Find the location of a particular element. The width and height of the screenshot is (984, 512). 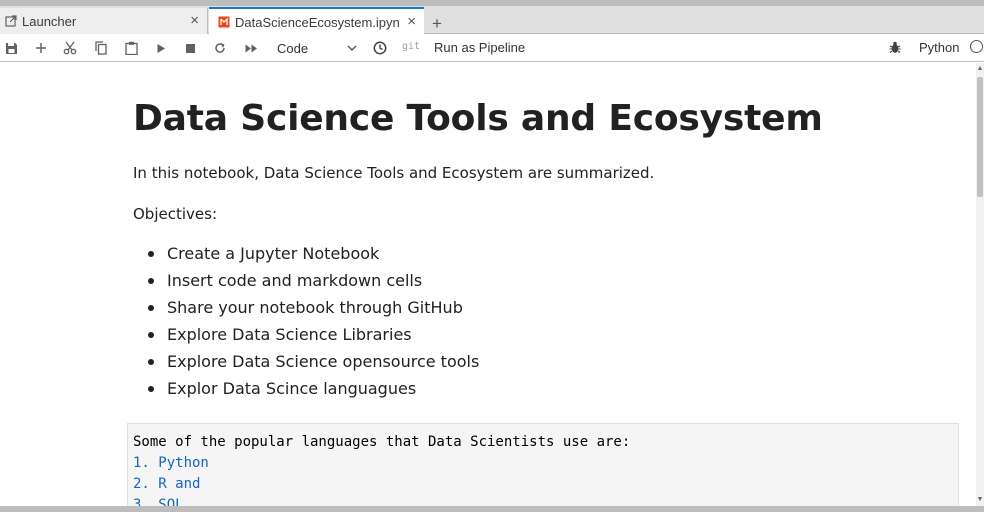

bug-icon is located at coordinates (895, 50).